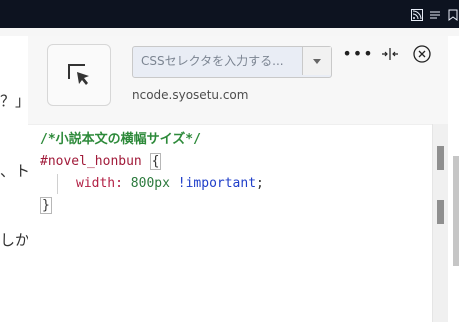  I want to click on background-text-line: しか, so click(15, 240).